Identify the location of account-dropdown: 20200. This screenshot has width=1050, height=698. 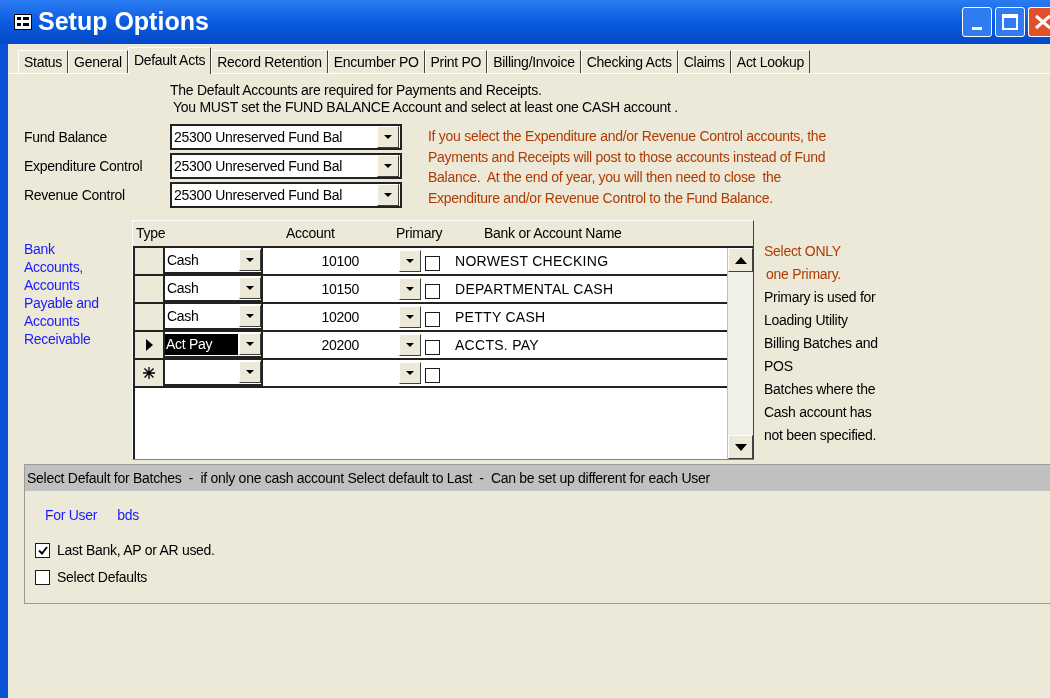
(342, 345).